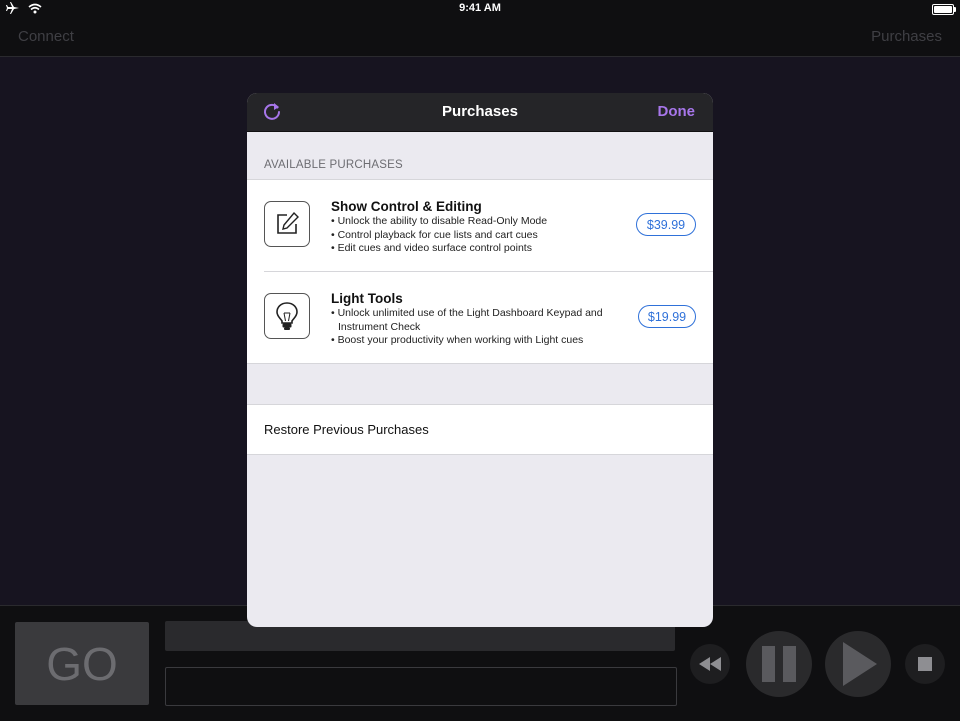 The height and width of the screenshot is (721, 960). Describe the element at coordinates (666, 224) in the screenshot. I see `price-button-show-control: $39.99` at that location.